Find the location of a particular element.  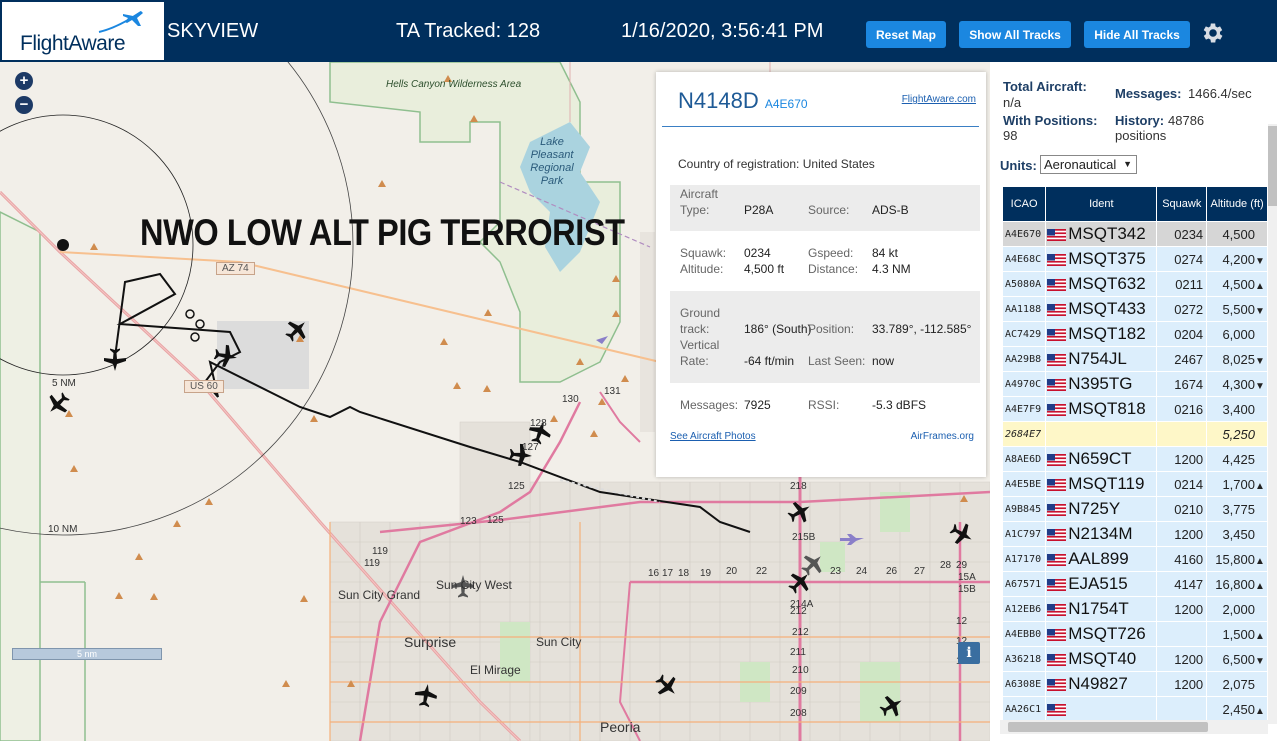

cell-icao: A17170 is located at coordinates (1024, 559).